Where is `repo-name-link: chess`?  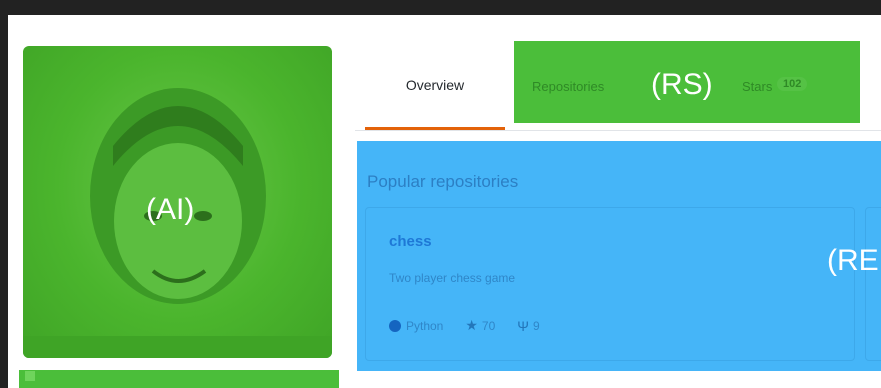 repo-name-link: chess is located at coordinates (410, 241).